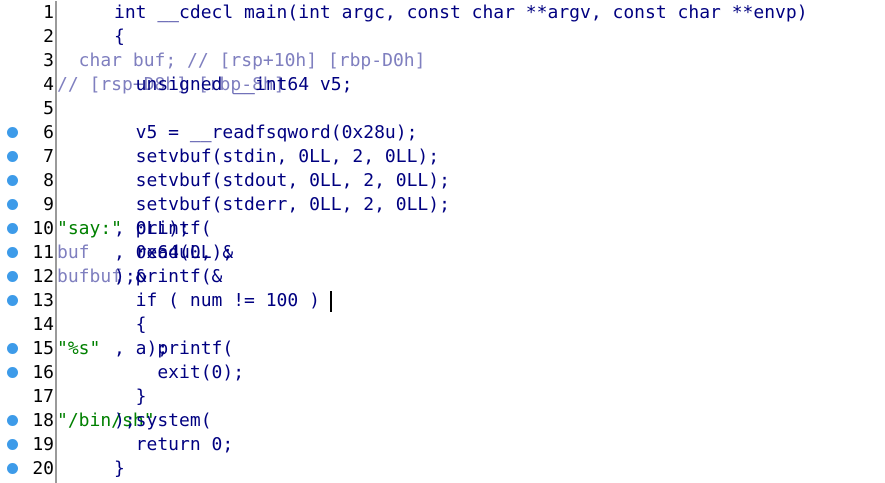  Describe the element at coordinates (442, 349) in the screenshot. I see `code-line: 15 printf("%s", a);` at that location.